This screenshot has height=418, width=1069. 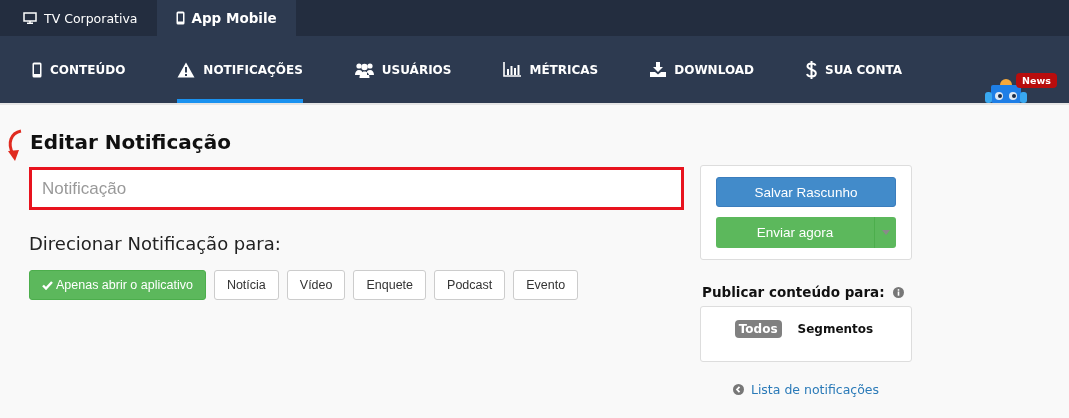 What do you see at coordinates (390, 285) in the screenshot?
I see `target-option-button: Enquete` at bounding box center [390, 285].